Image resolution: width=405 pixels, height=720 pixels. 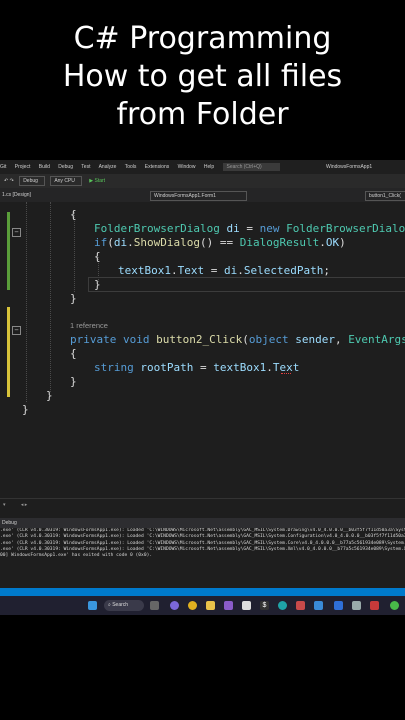 I want to click on search-input: Search (Ctrl+Q), so click(x=251, y=166).